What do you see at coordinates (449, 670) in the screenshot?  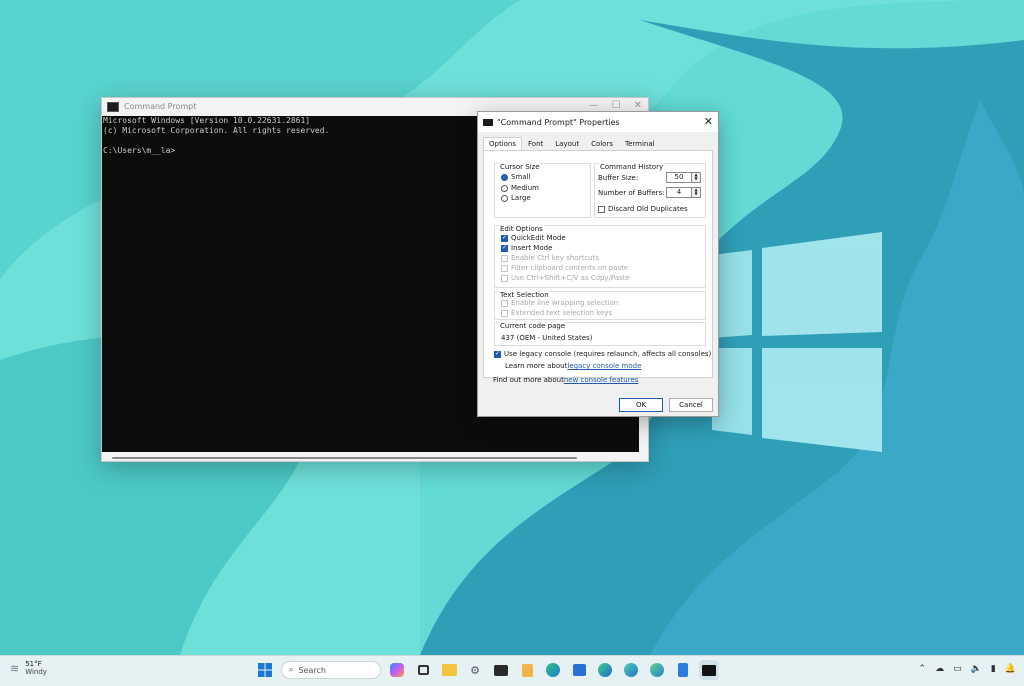 I see `file-explorer-icon` at bounding box center [449, 670].